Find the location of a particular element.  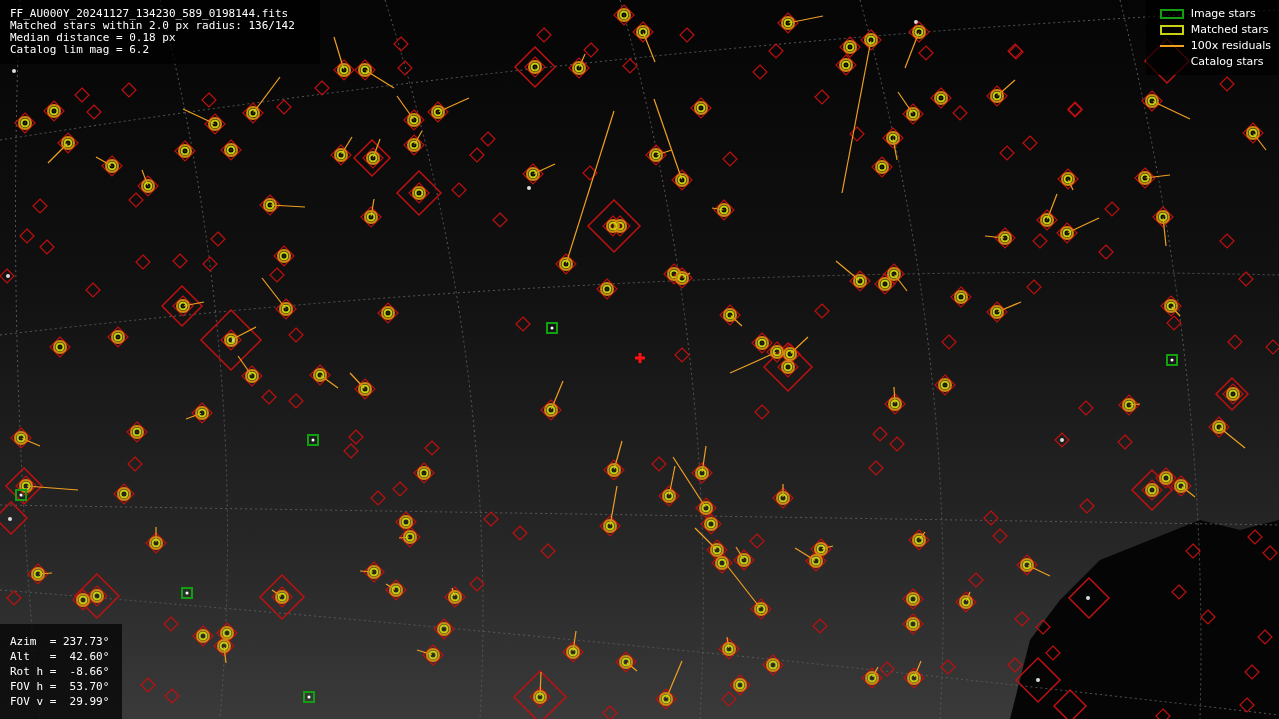

legend-label: Catalog stars is located at coordinates (1227, 61).